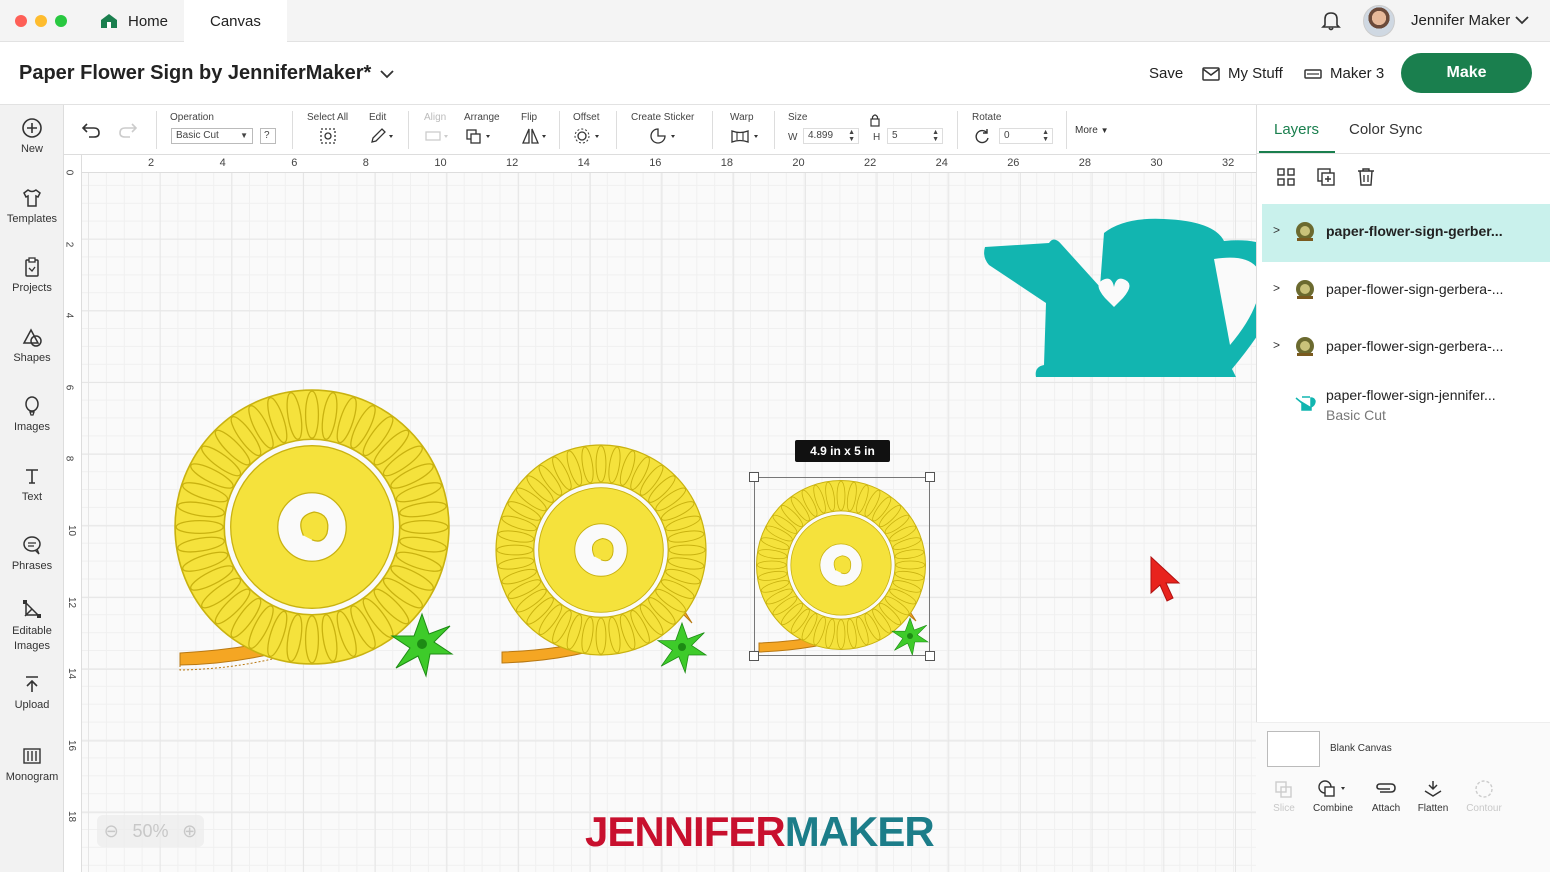  I want to click on edit-button: Edit, so click(382, 130).